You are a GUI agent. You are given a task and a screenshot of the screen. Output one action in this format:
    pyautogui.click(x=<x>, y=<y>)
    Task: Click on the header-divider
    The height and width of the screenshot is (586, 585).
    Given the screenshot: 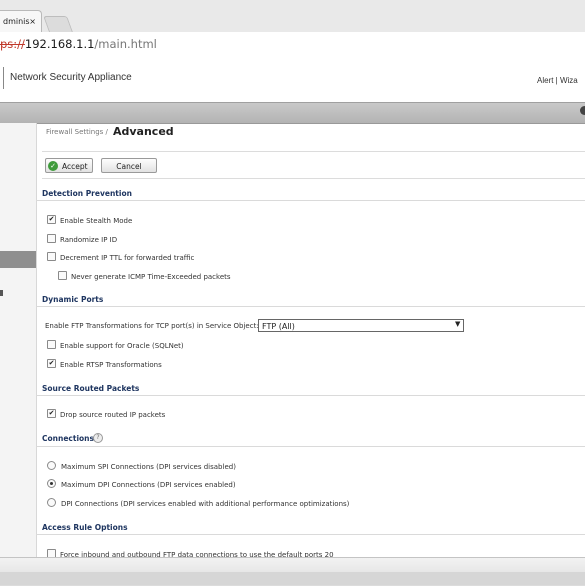 What is the action you would take?
    pyautogui.click(x=3, y=78)
    